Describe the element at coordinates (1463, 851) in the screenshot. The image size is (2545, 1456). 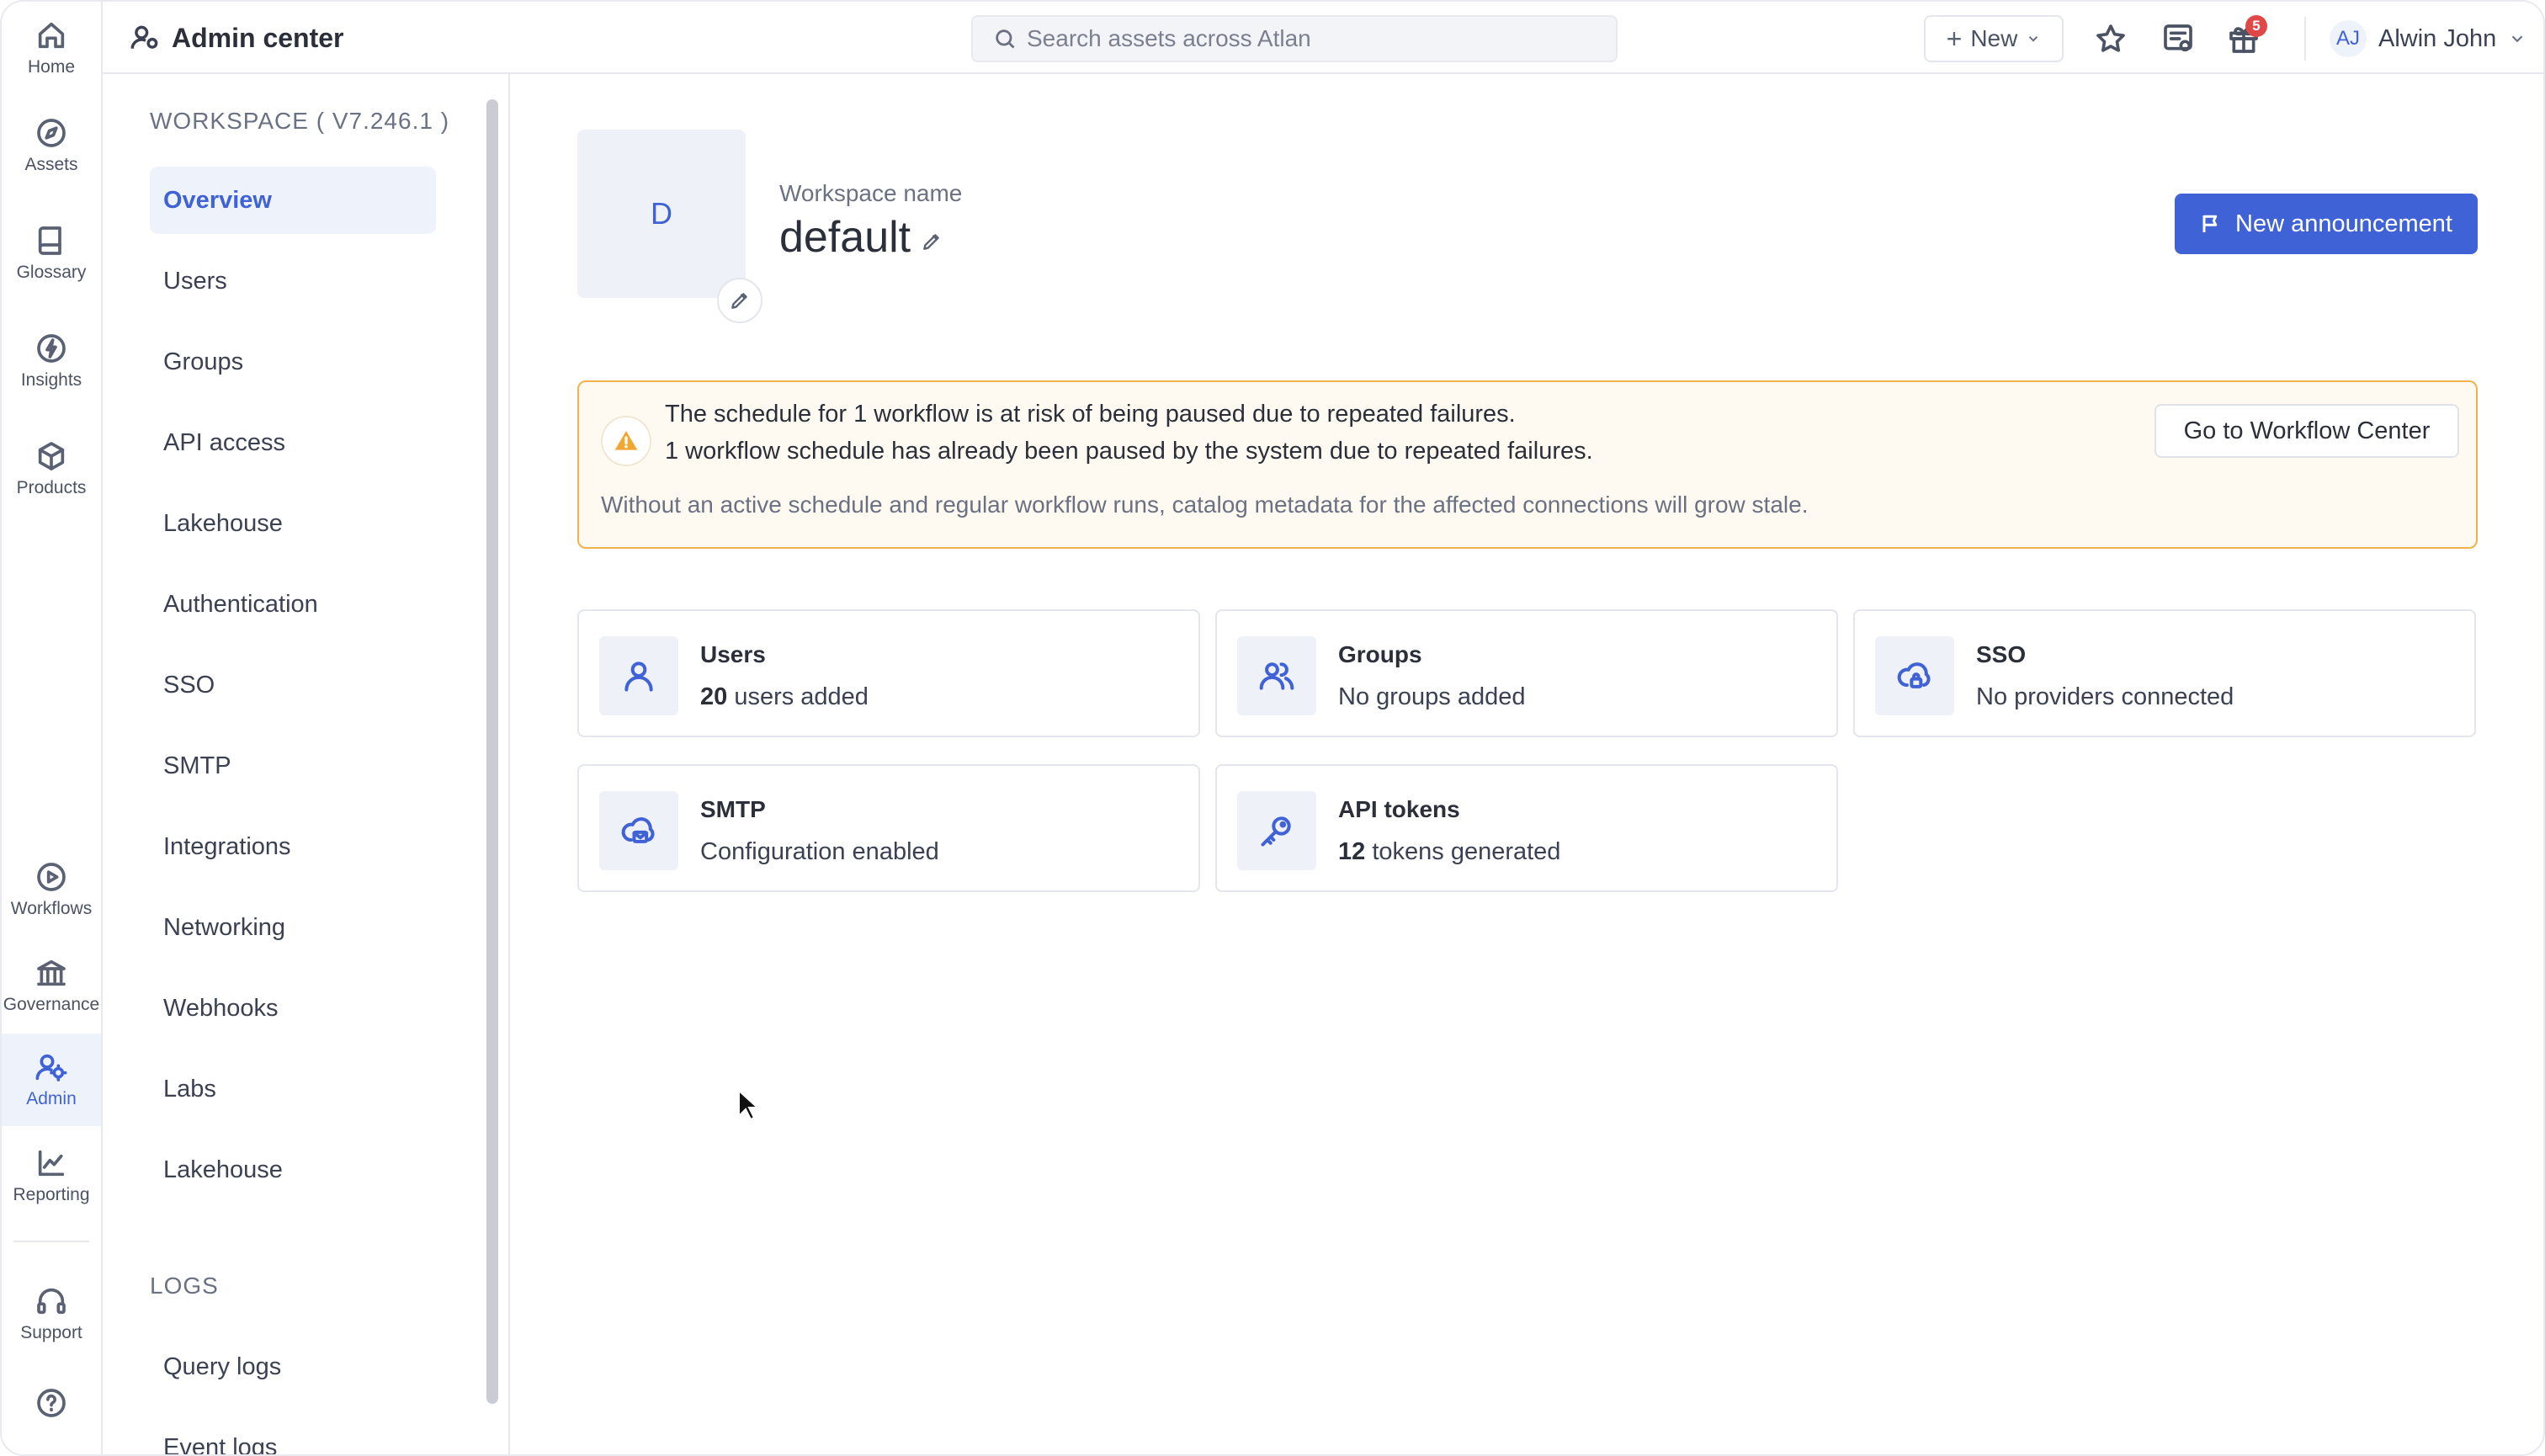
I see `card-subtitle-text: tokens generated` at that location.